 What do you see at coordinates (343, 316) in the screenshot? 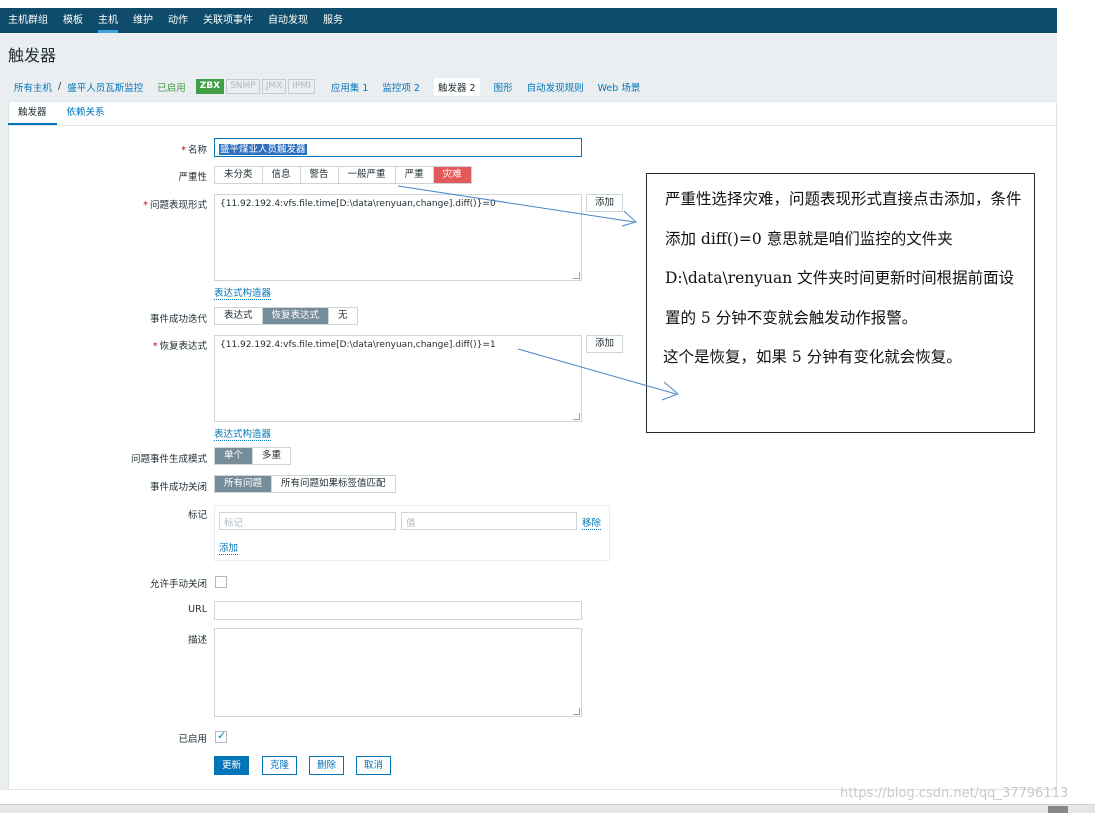
I see `recovery-option-none: 无` at bounding box center [343, 316].